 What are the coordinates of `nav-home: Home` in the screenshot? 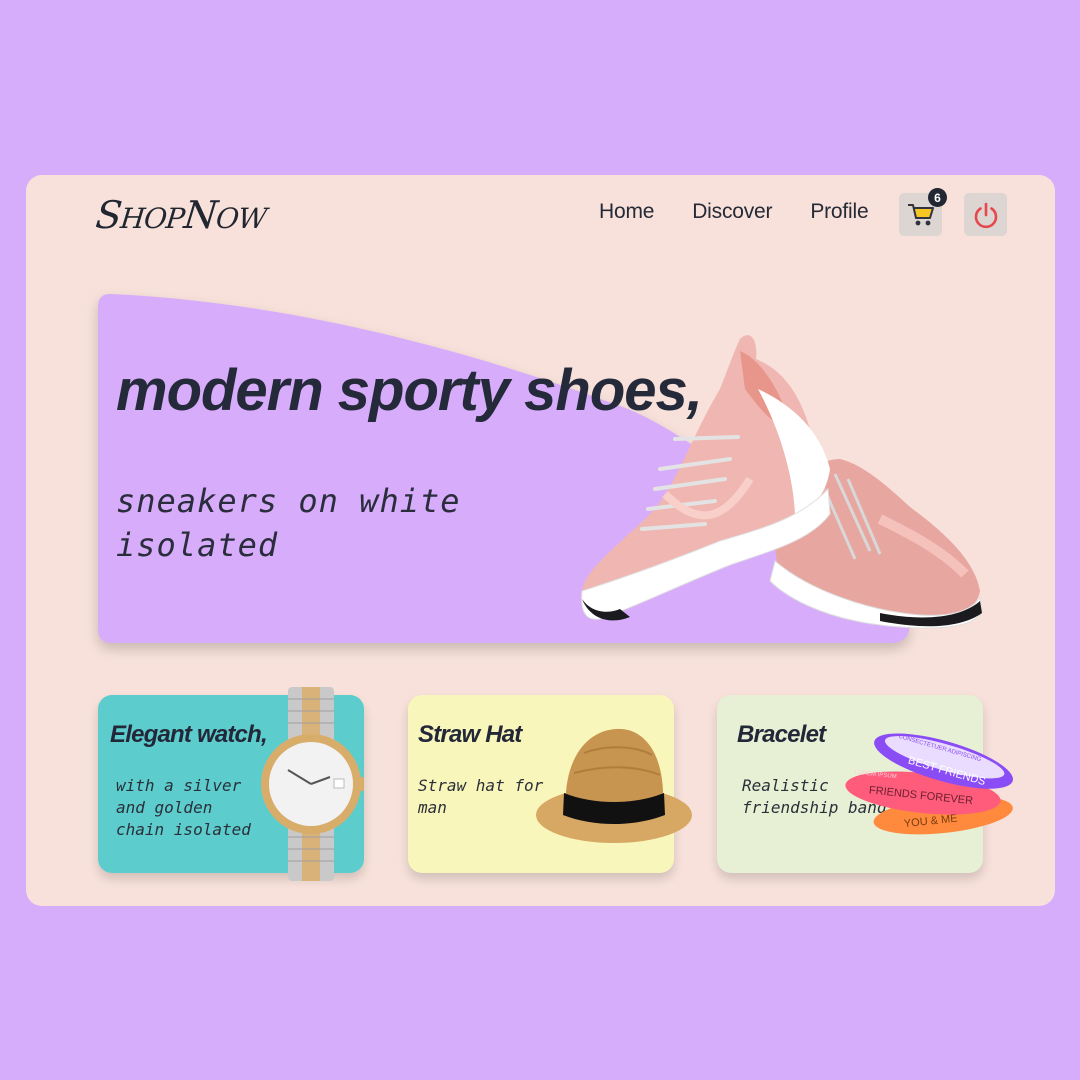 It's located at (626, 212).